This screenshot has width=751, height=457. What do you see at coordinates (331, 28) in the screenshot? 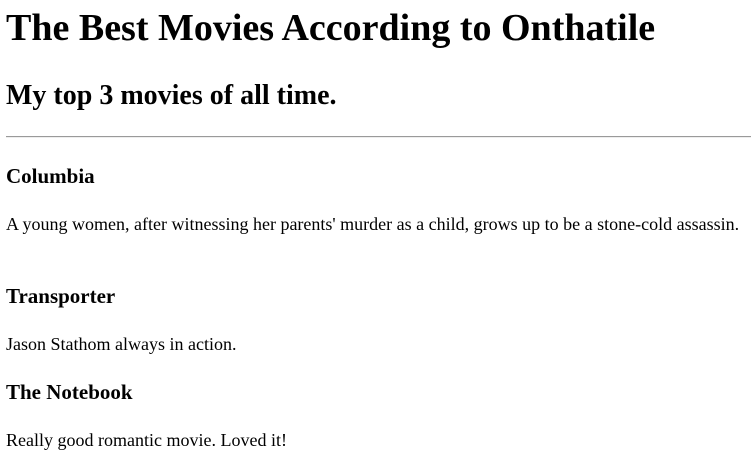
I see `page-title: The Best Movies According to Onthatile` at bounding box center [331, 28].